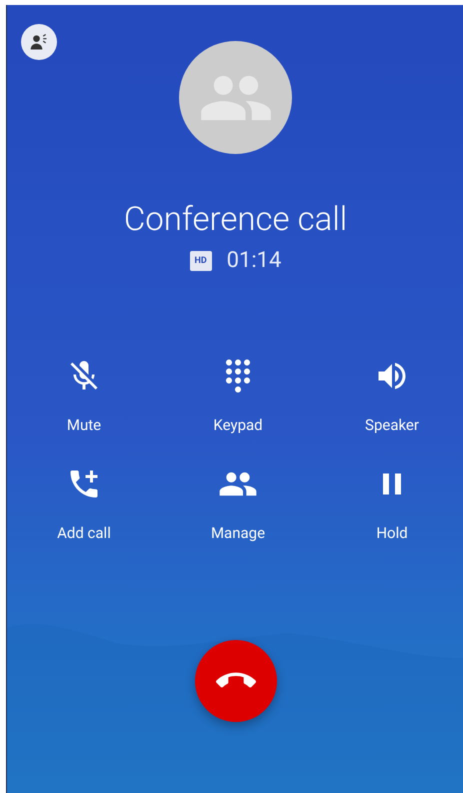  I want to click on call-action-button: Mute, so click(84, 395).